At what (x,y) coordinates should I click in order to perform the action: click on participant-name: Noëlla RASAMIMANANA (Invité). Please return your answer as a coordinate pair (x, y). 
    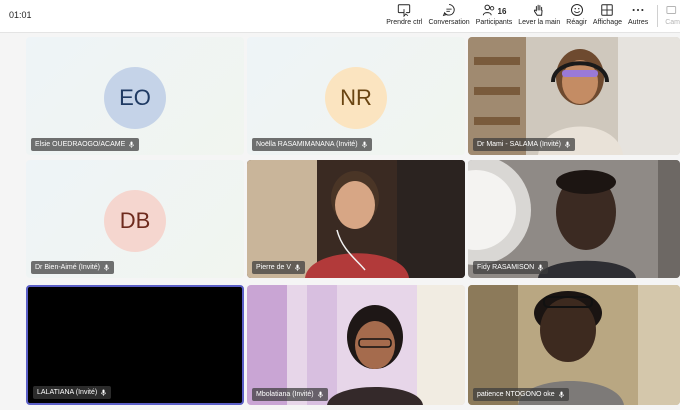
    Looking at the image, I should click on (307, 144).